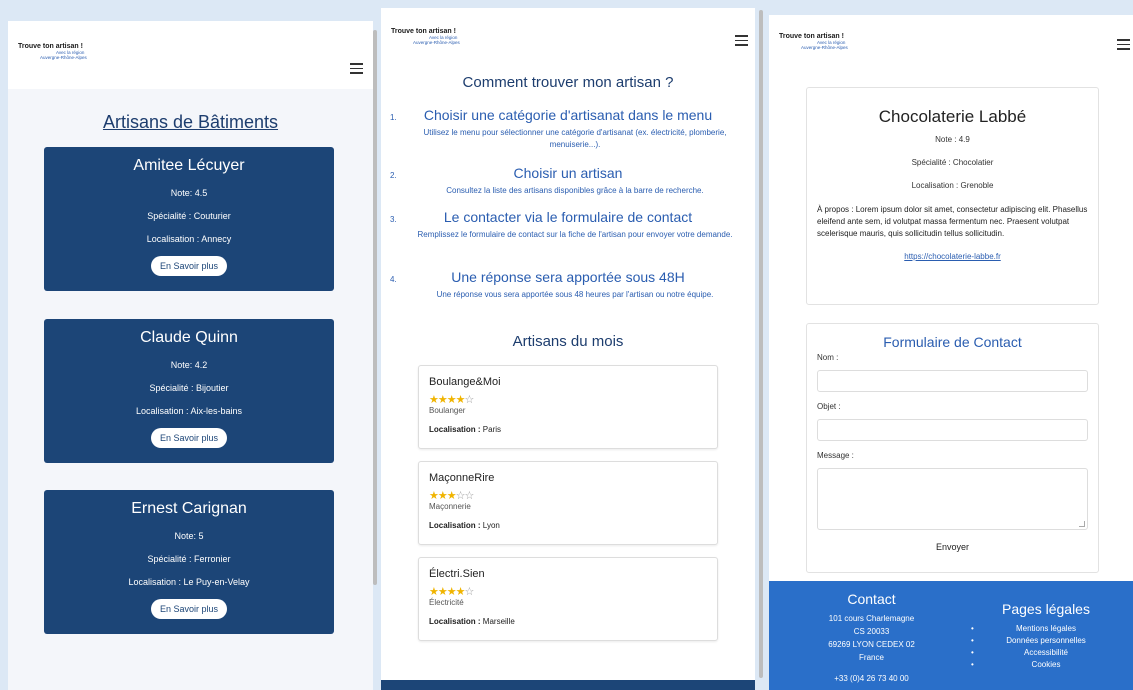 The height and width of the screenshot is (690, 1133). What do you see at coordinates (189, 411) in the screenshot?
I see `artisan-location: Localisation : Aix-les-bains` at bounding box center [189, 411].